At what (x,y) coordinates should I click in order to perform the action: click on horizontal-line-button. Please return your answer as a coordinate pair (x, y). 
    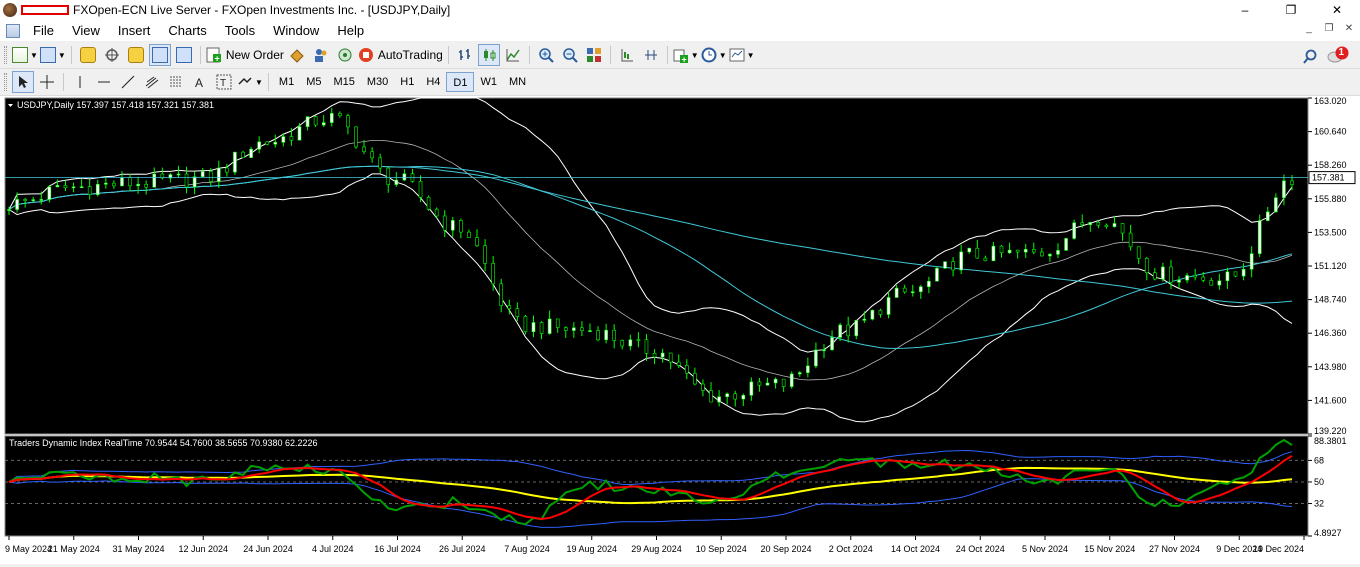
    Looking at the image, I should click on (104, 82).